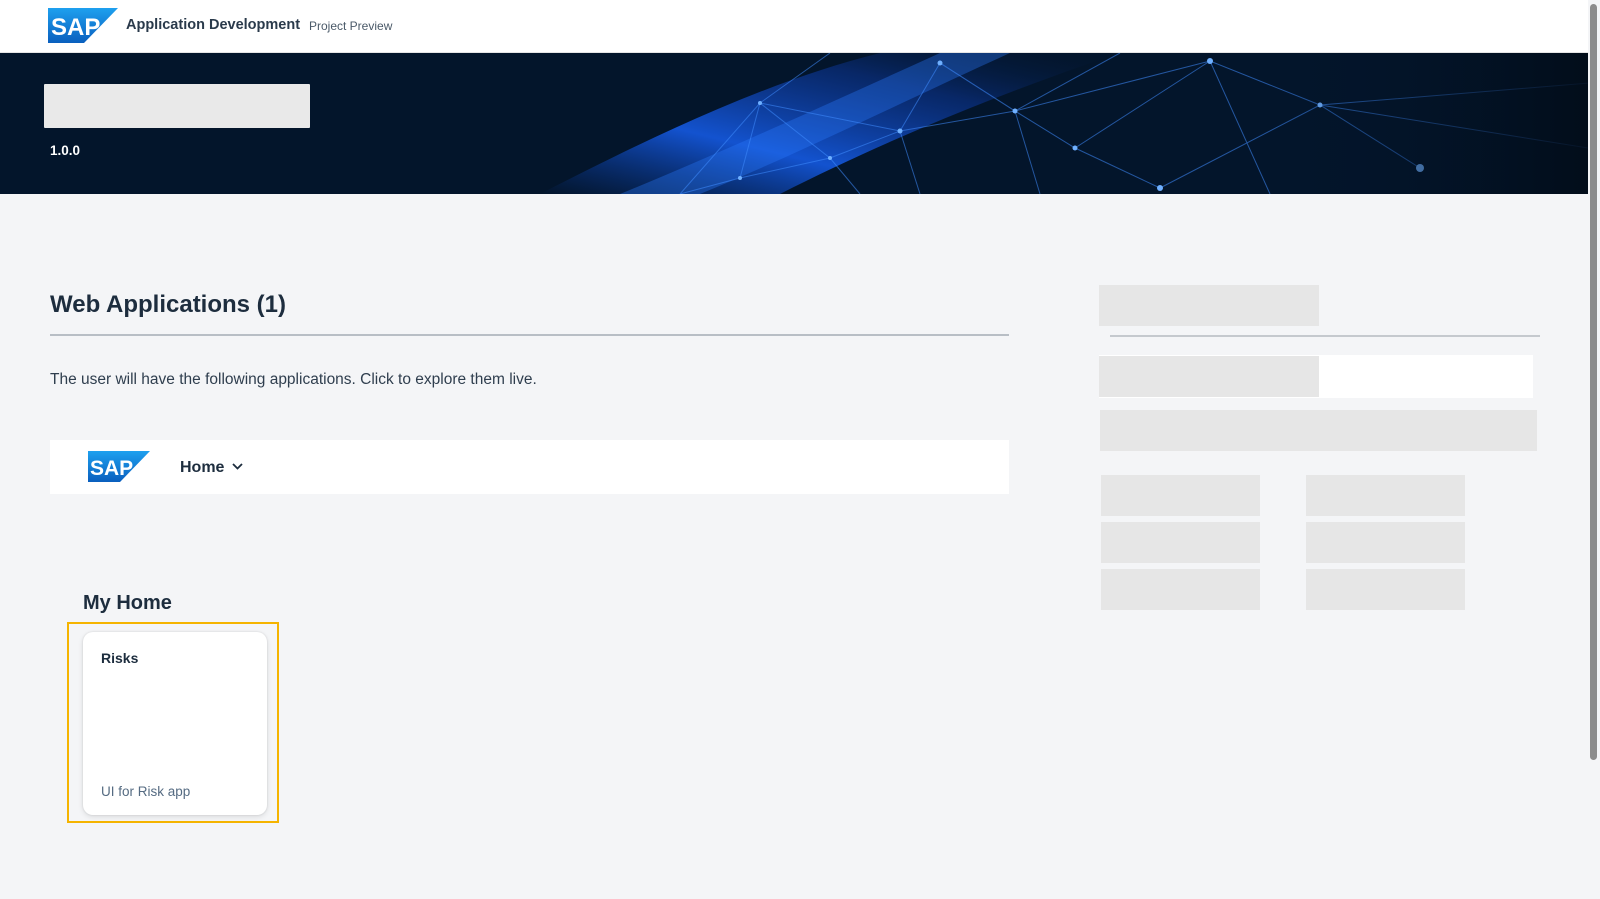 The width and height of the screenshot is (1600, 899). Describe the element at coordinates (146, 791) in the screenshot. I see `tile-subtitle: UI for Risk app` at that location.